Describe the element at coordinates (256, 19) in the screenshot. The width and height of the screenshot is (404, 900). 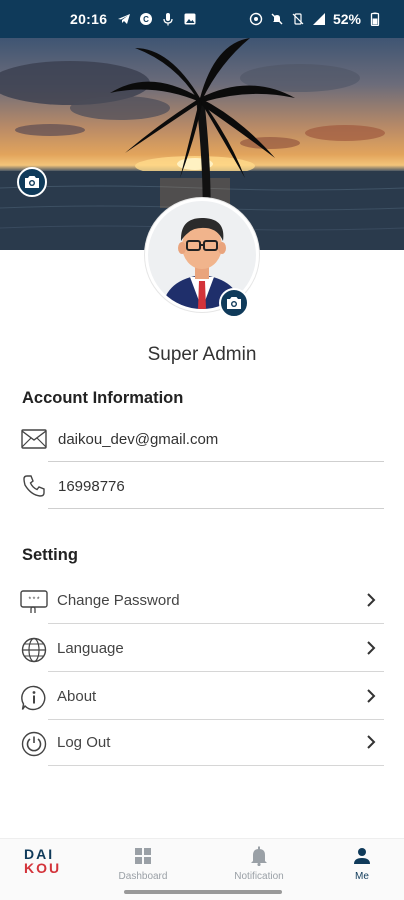
I see `nfc-icon` at that location.